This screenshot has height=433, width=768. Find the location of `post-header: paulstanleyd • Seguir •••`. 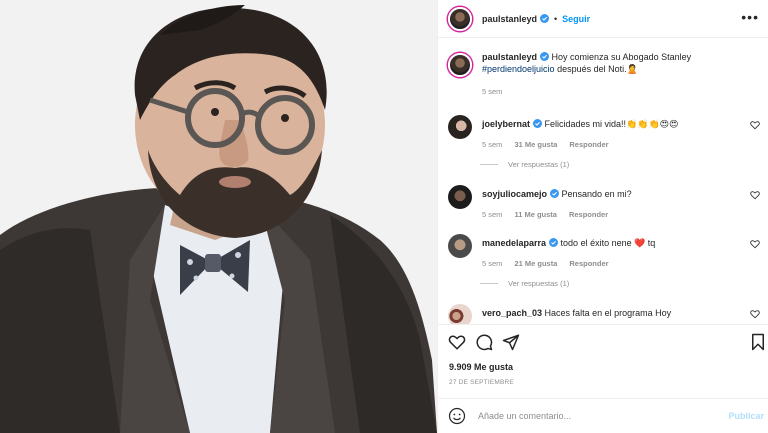

post-header: paulstanleyd • Seguir ••• is located at coordinates (603, 19).